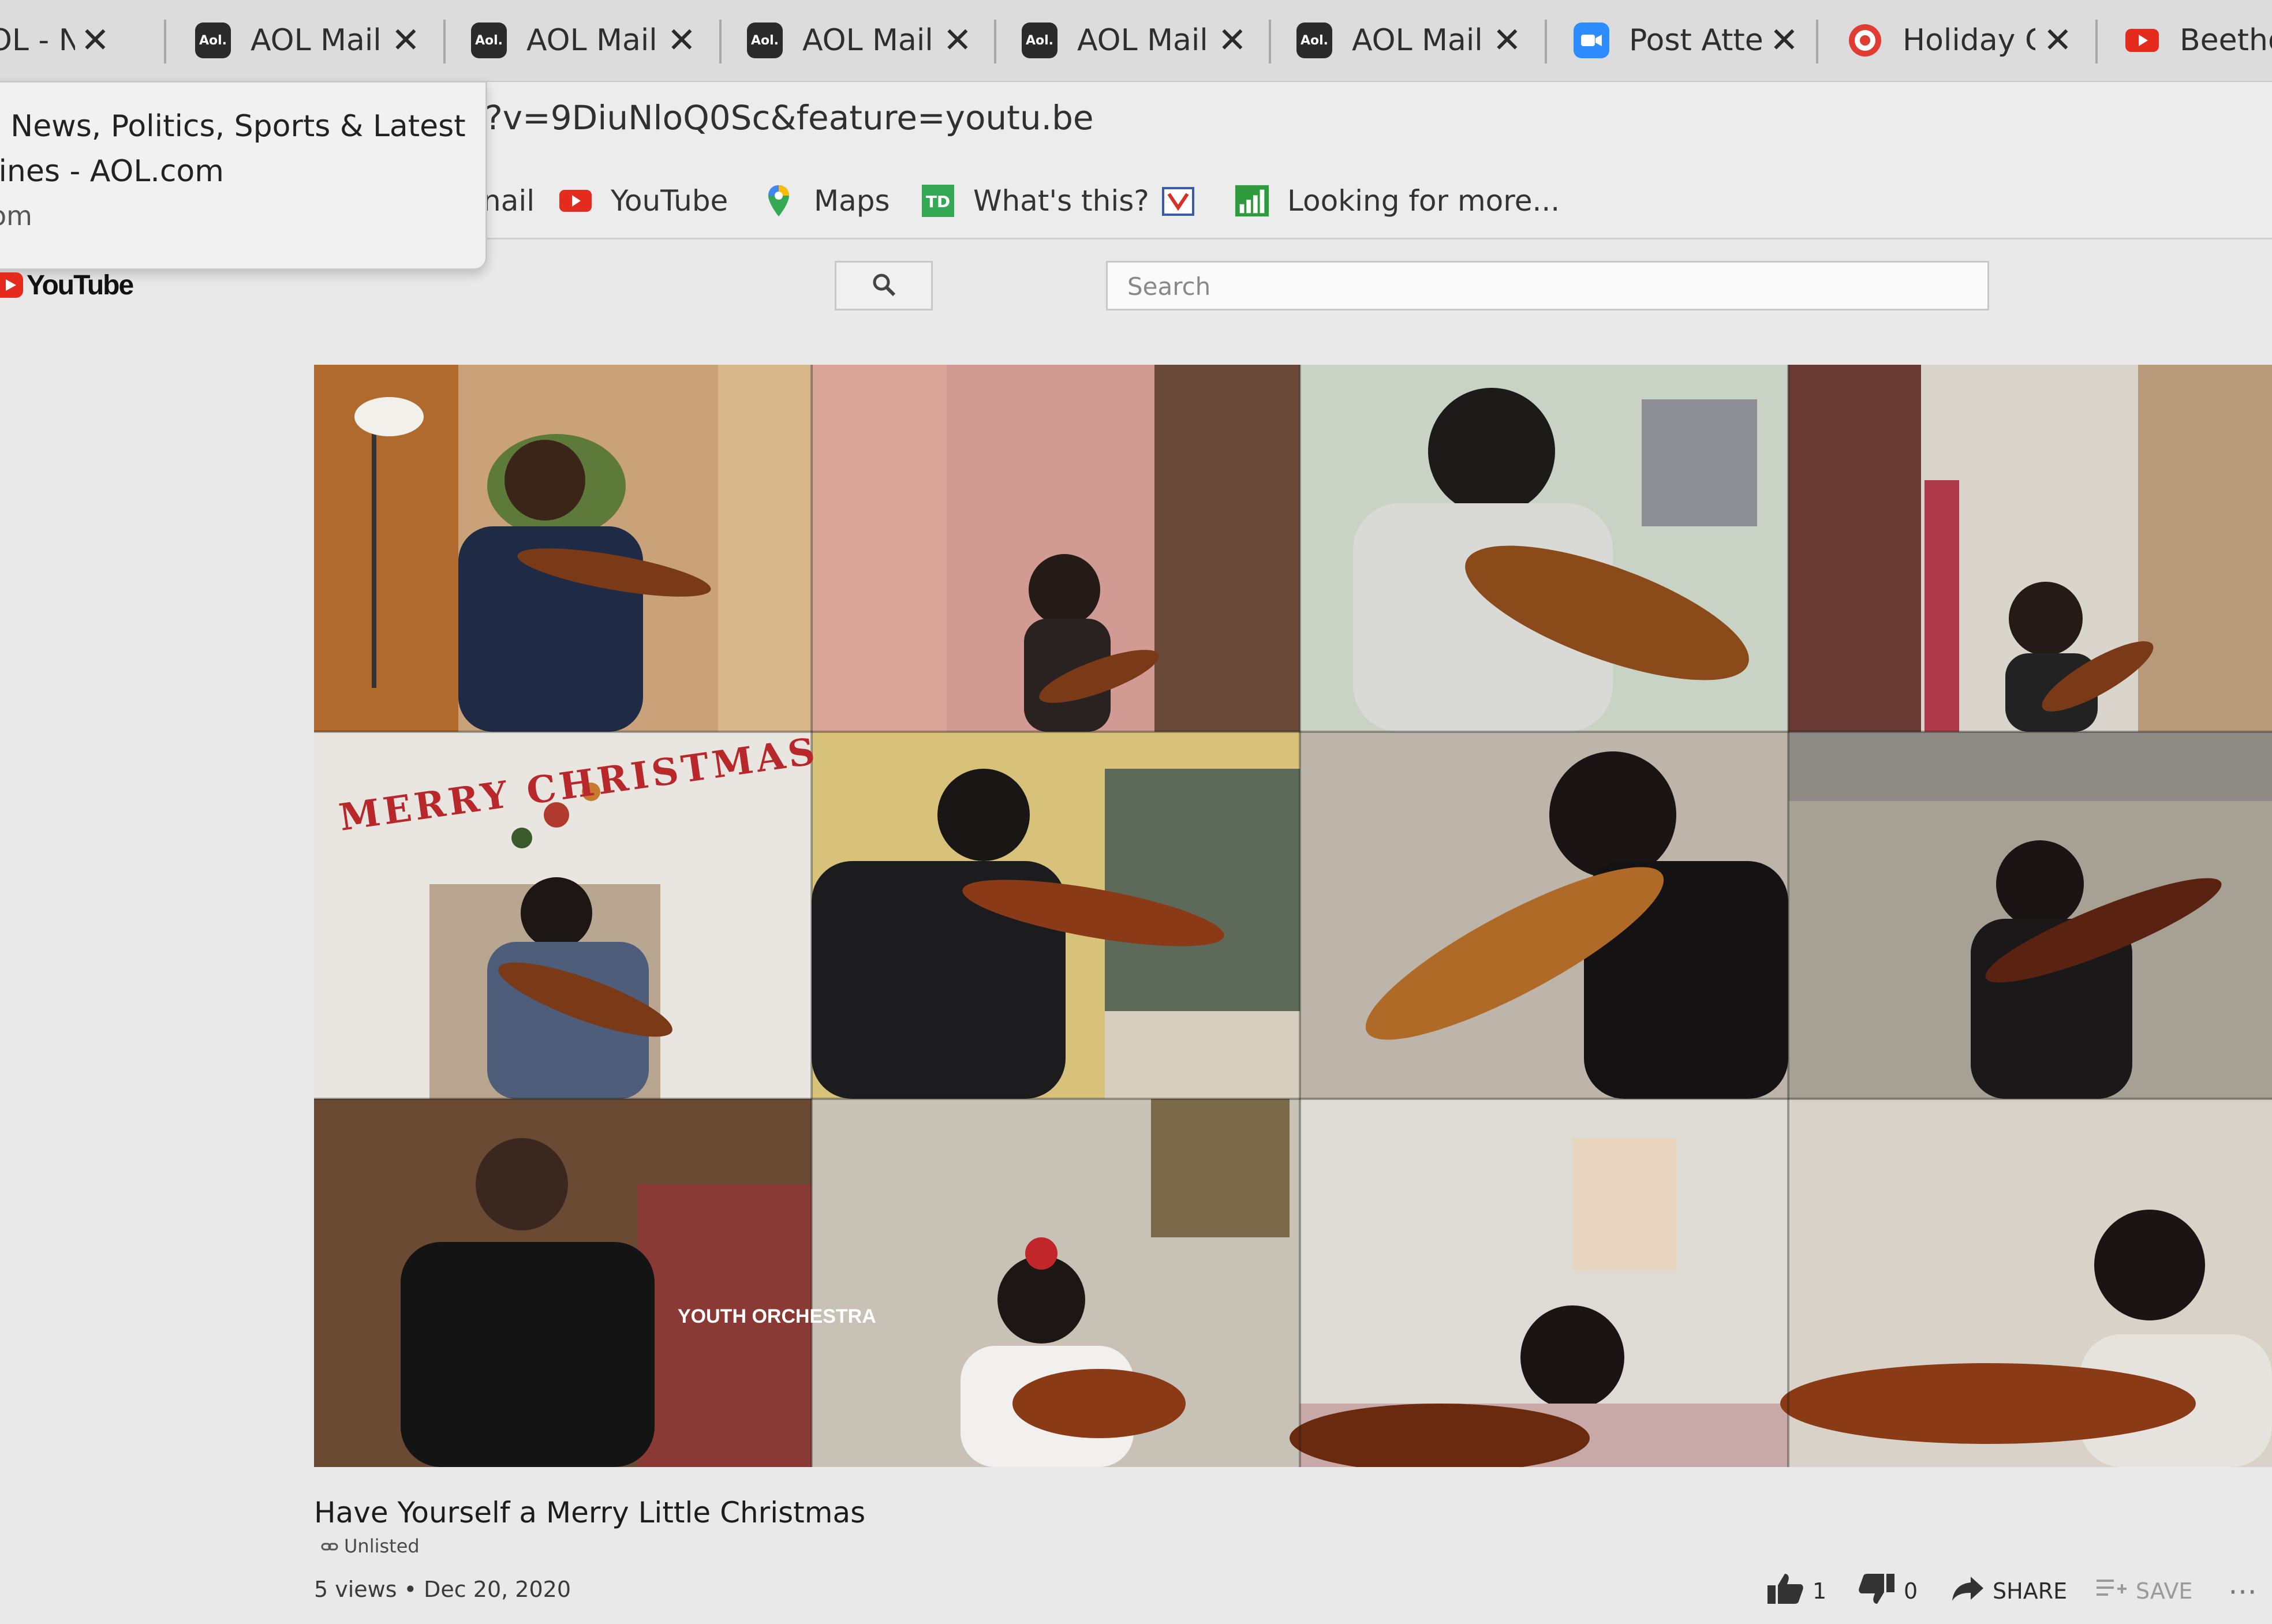  What do you see at coordinates (852, 201) in the screenshot?
I see `bookmark-label: Maps` at bounding box center [852, 201].